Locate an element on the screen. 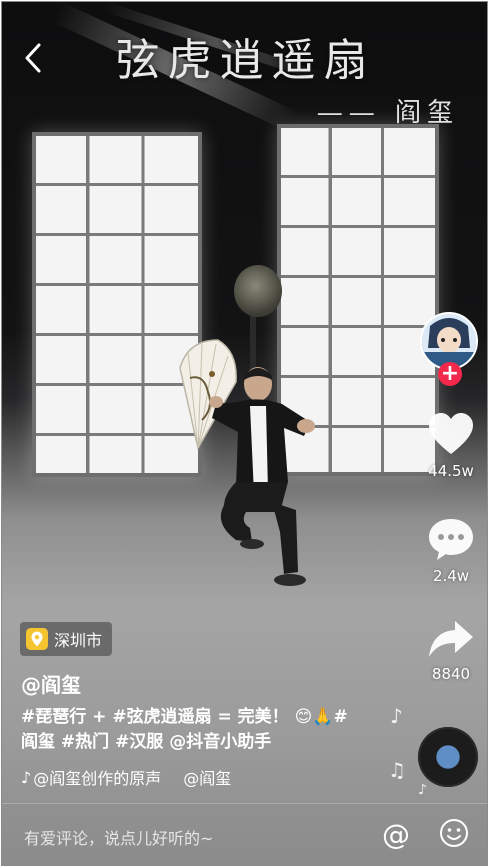 The width and height of the screenshot is (490, 868). like-button: 44.5w is located at coordinates (451, 446).